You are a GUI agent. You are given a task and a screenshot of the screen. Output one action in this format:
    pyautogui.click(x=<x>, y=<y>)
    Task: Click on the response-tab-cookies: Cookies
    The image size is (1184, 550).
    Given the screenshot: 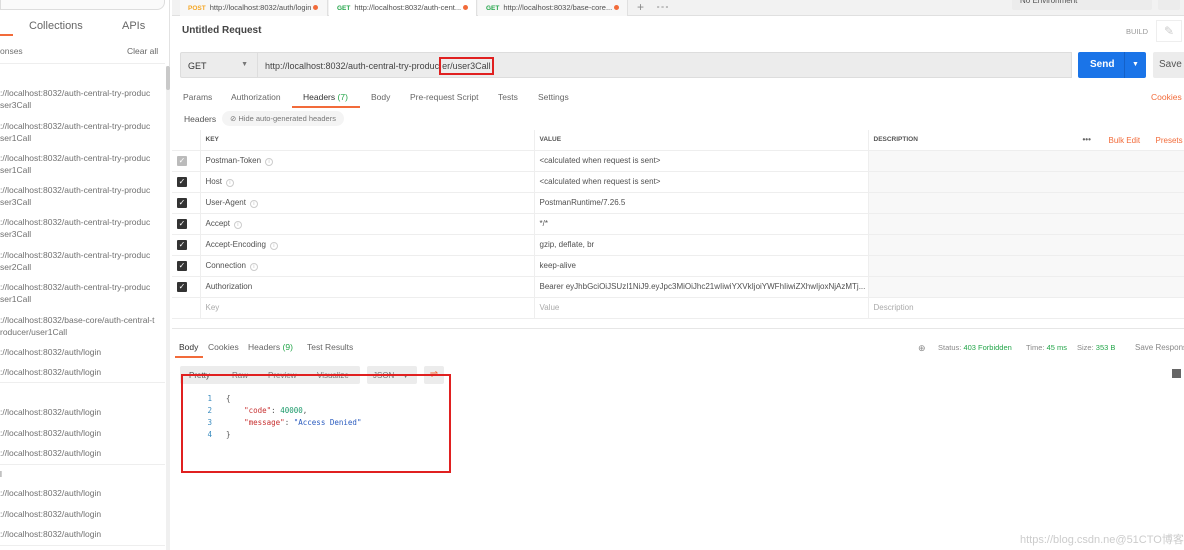 What is the action you would take?
    pyautogui.click(x=223, y=347)
    